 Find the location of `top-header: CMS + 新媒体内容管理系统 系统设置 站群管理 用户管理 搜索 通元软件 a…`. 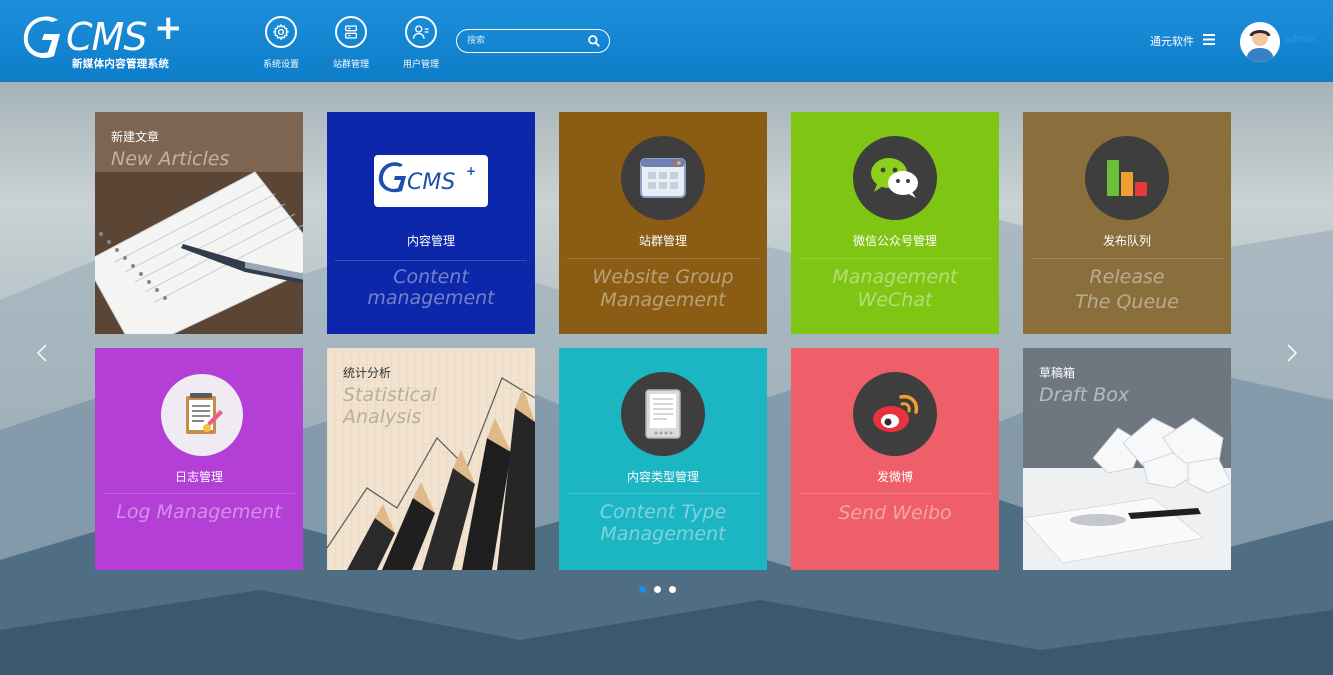

top-header: CMS + 新媒体内容管理系统 系统设置 站群管理 用户管理 搜索 通元软件 a… is located at coordinates (666, 41).